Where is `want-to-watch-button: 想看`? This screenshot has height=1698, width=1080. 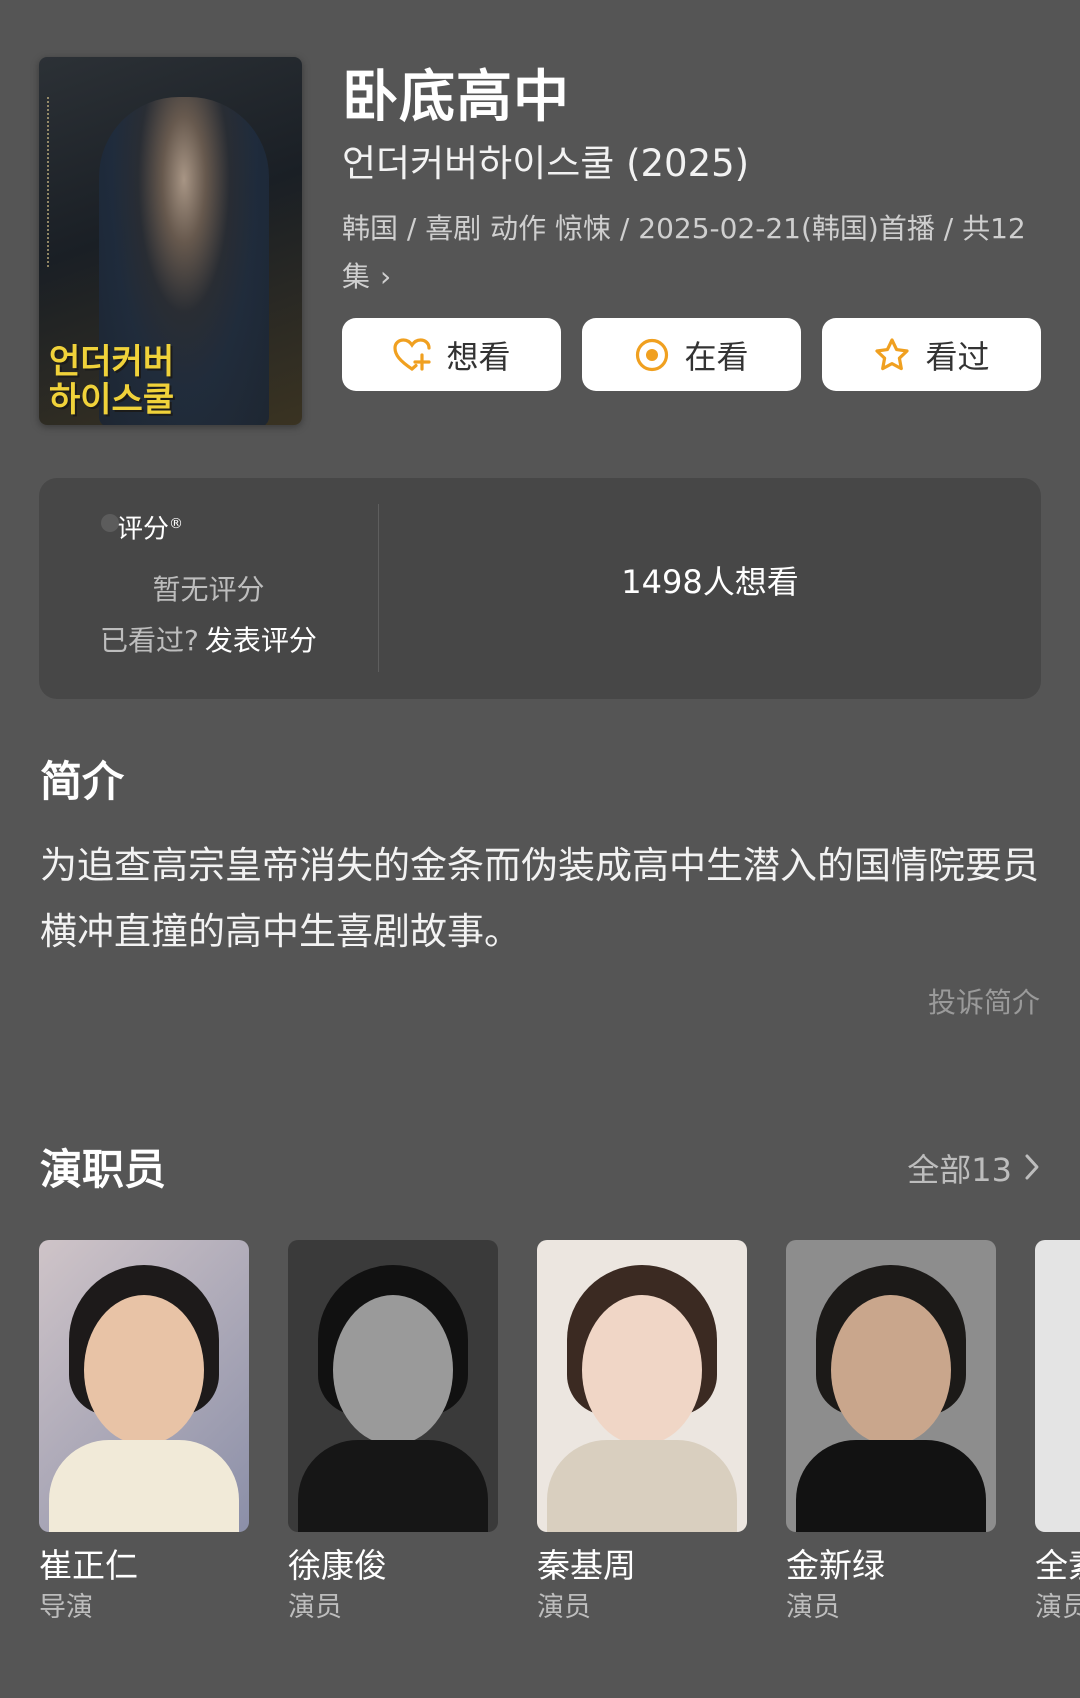
want-to-watch-button: 想看 is located at coordinates (451, 354).